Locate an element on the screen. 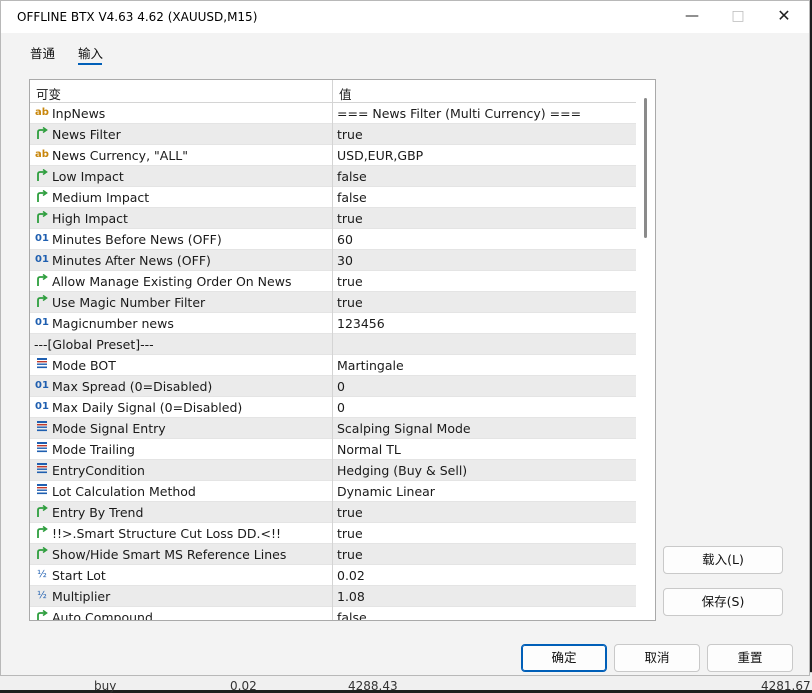 The image size is (812, 693). grid-row: ½ Multiplier 1.08 is located at coordinates (333, 596).